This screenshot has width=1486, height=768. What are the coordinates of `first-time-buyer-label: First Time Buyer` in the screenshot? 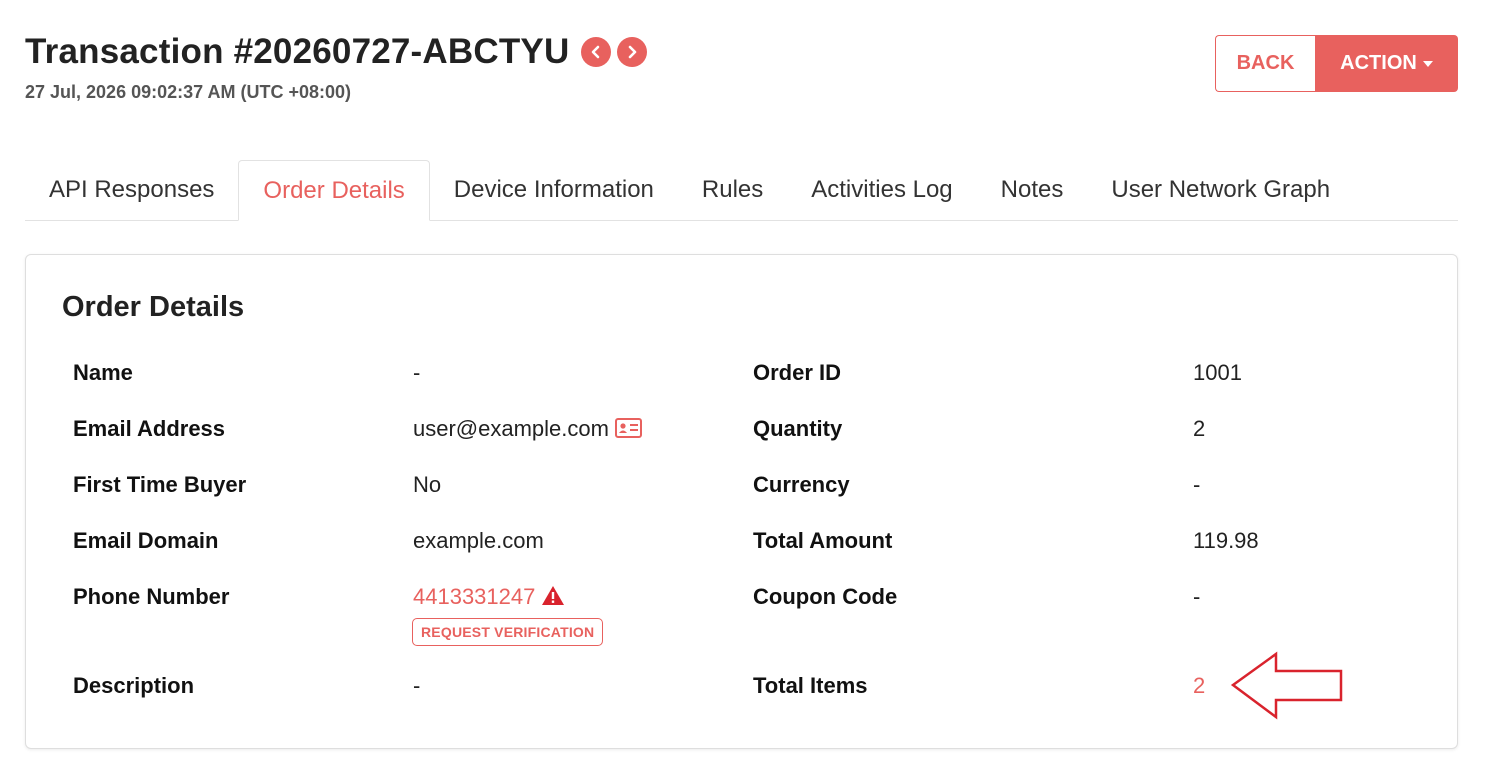 It's located at (160, 484).